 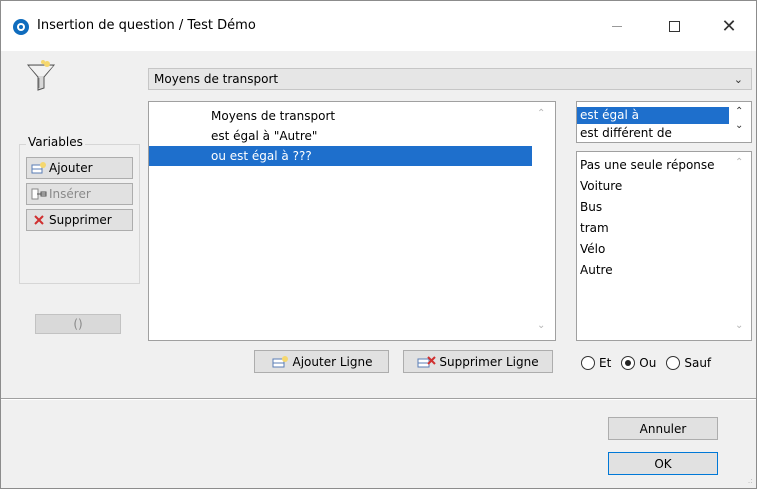 I want to click on add-variable-button: Ajouter, so click(x=79, y=168).